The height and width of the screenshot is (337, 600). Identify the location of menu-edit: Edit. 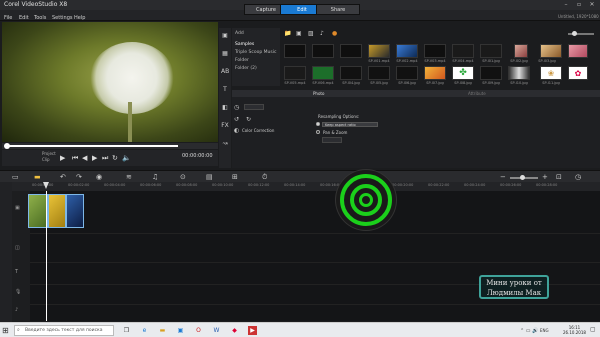
(24, 18).